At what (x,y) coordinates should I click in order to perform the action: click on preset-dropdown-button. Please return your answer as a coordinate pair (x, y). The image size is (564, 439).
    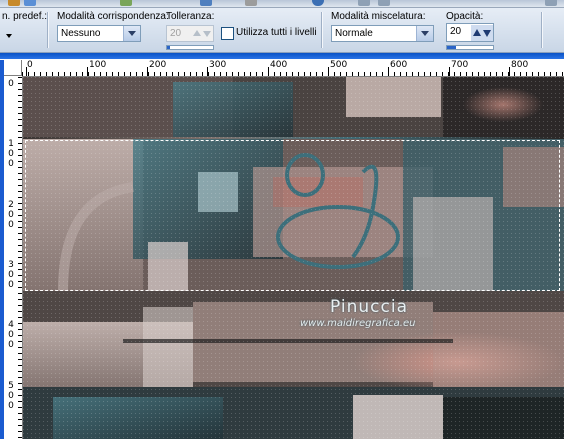
    Looking at the image, I should click on (9, 36).